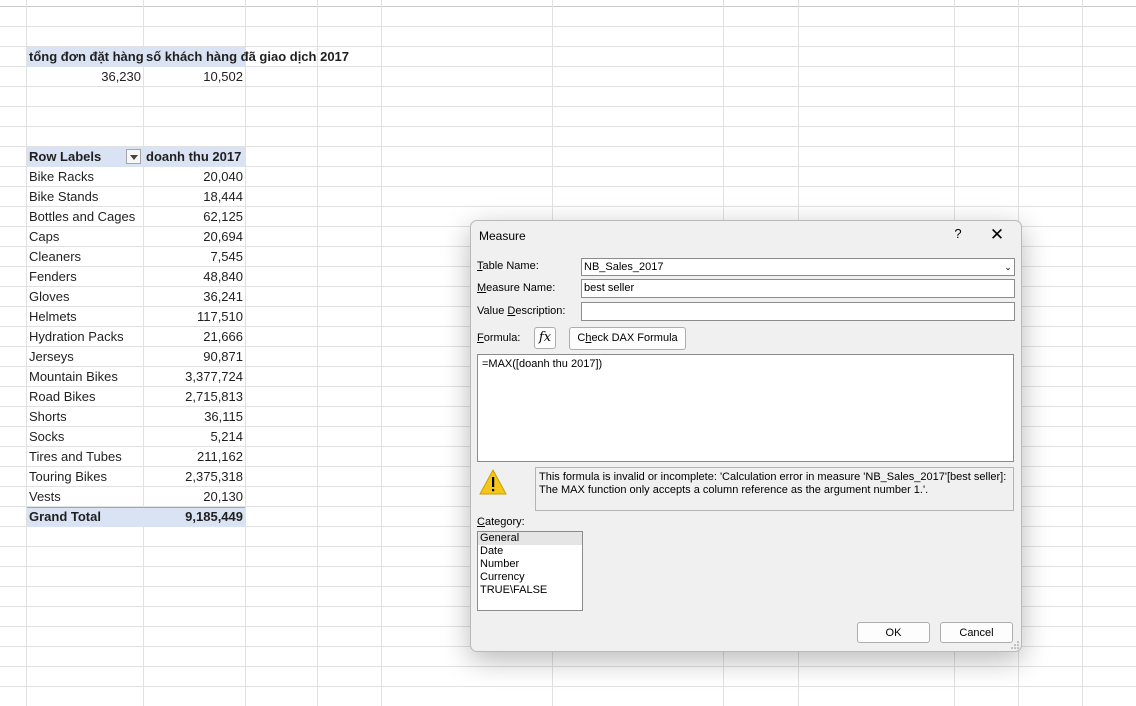  Describe the element at coordinates (45, 496) in the screenshot. I see `pivot-row-label: Vests` at that location.